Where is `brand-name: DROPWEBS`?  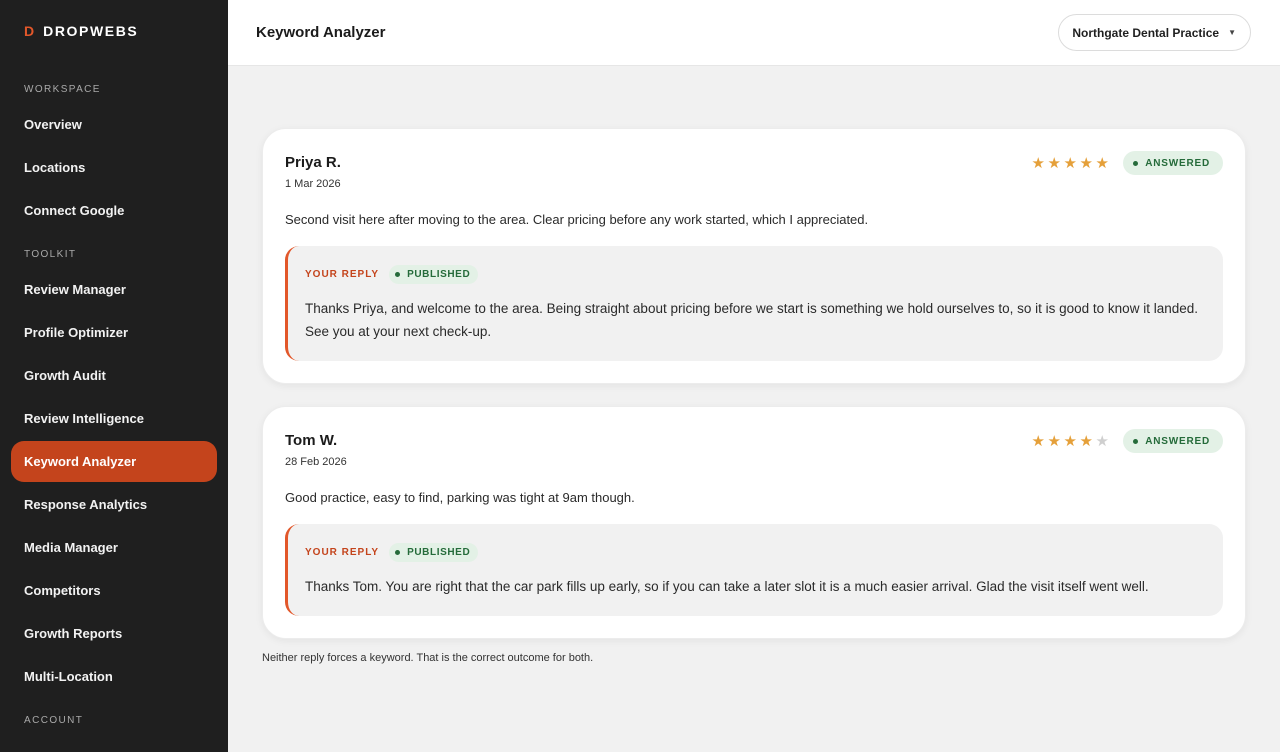 brand-name: DROPWEBS is located at coordinates (91, 31).